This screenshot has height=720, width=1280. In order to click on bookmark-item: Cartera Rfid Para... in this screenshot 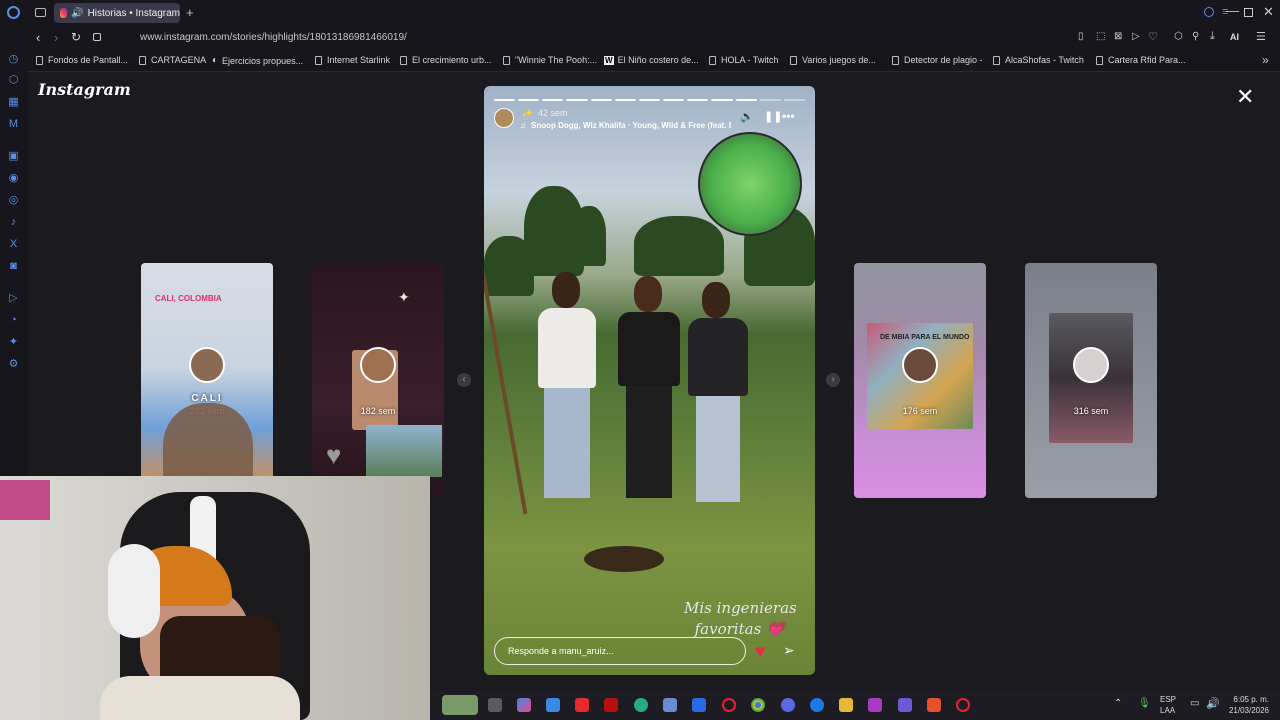, I will do `click(1141, 60)`.